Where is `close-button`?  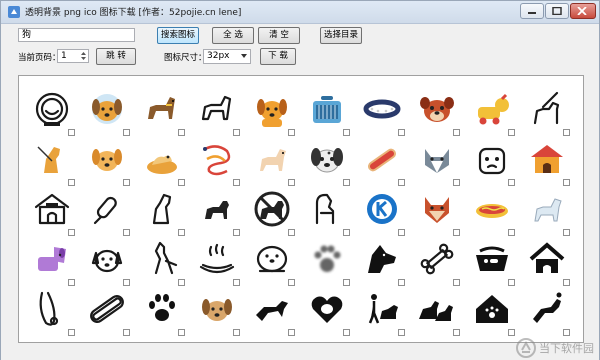 close-button is located at coordinates (583, 11).